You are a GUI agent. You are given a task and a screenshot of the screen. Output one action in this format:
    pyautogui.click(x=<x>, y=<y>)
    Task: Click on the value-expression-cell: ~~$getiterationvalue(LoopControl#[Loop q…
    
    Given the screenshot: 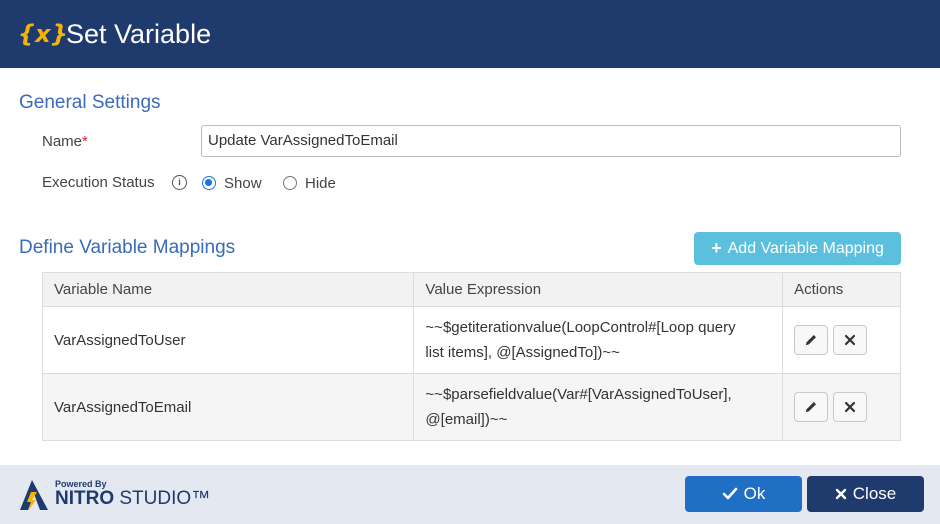 What is the action you would take?
    pyautogui.click(x=598, y=340)
    